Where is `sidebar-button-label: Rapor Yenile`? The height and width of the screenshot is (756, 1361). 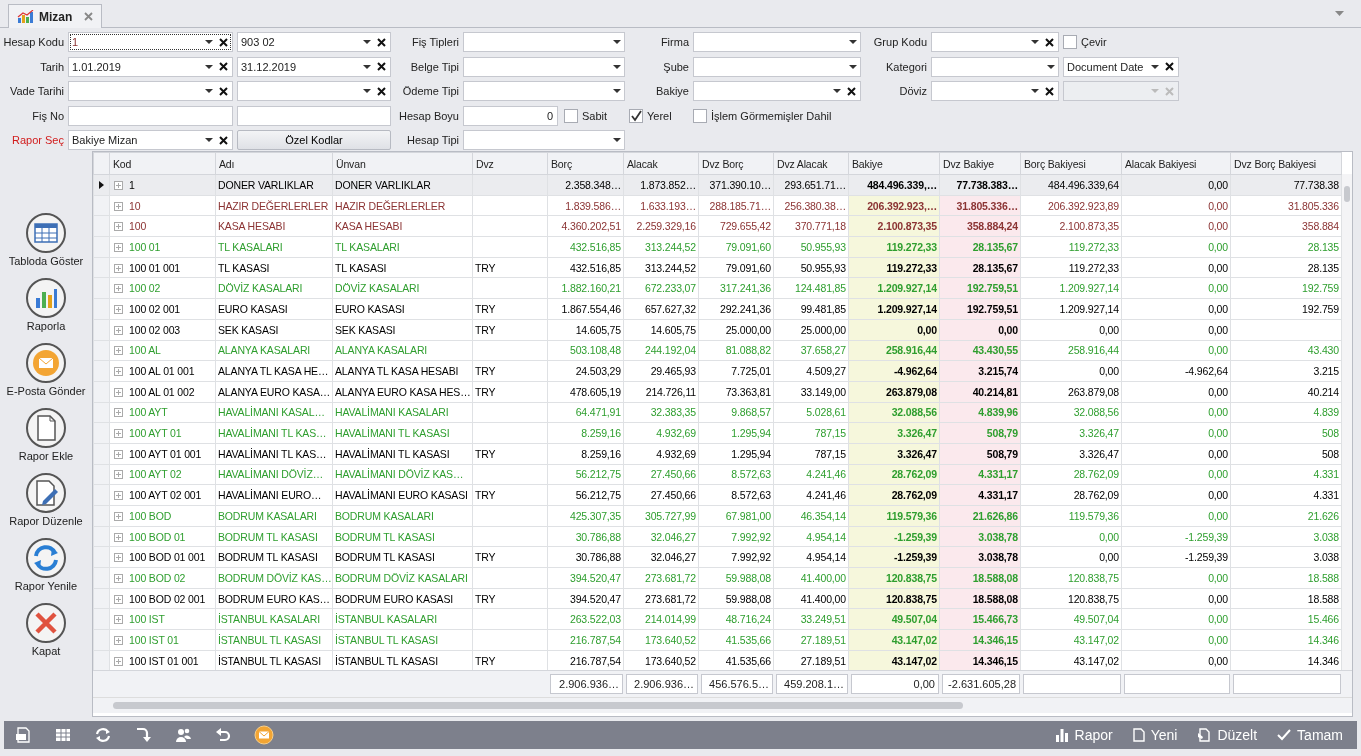 sidebar-button-label: Rapor Yenile is located at coordinates (46, 586).